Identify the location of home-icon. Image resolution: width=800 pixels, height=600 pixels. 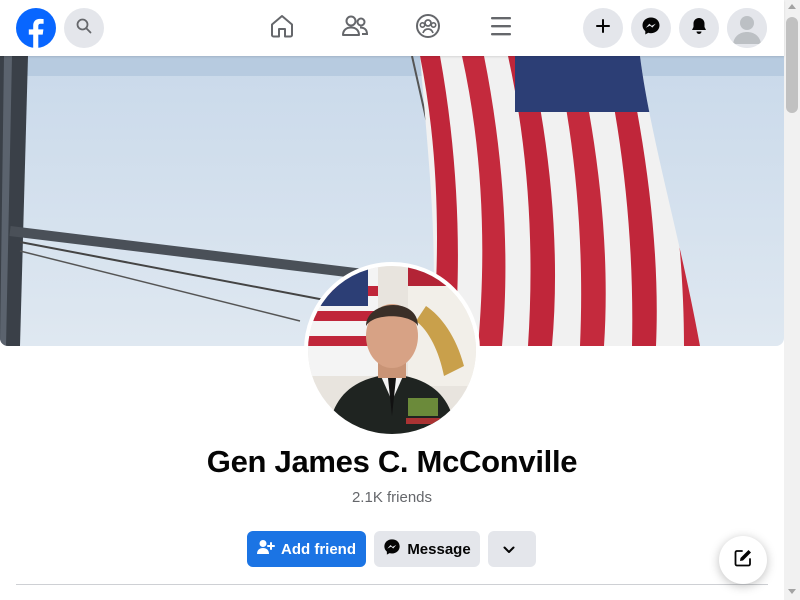
(282, 28).